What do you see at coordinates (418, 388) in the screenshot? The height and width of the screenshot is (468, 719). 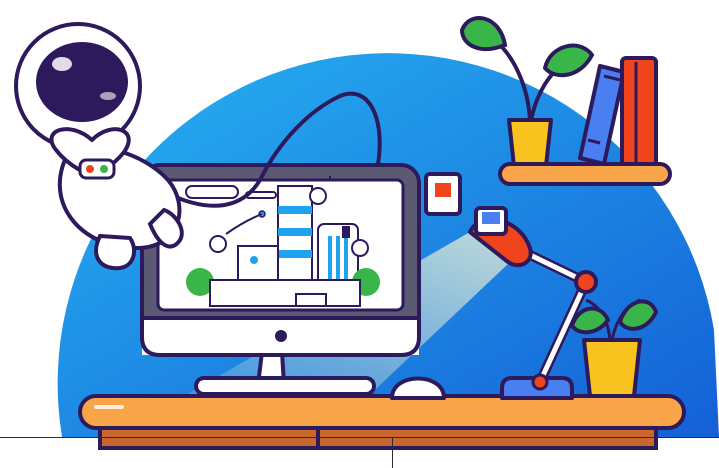 I see `mouse-icon` at bounding box center [418, 388].